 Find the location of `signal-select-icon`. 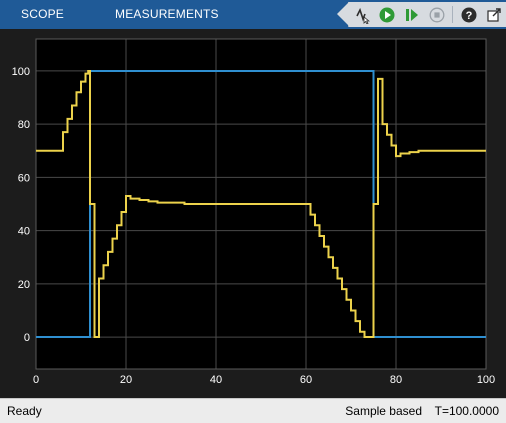

signal-select-icon is located at coordinates (362, 15).